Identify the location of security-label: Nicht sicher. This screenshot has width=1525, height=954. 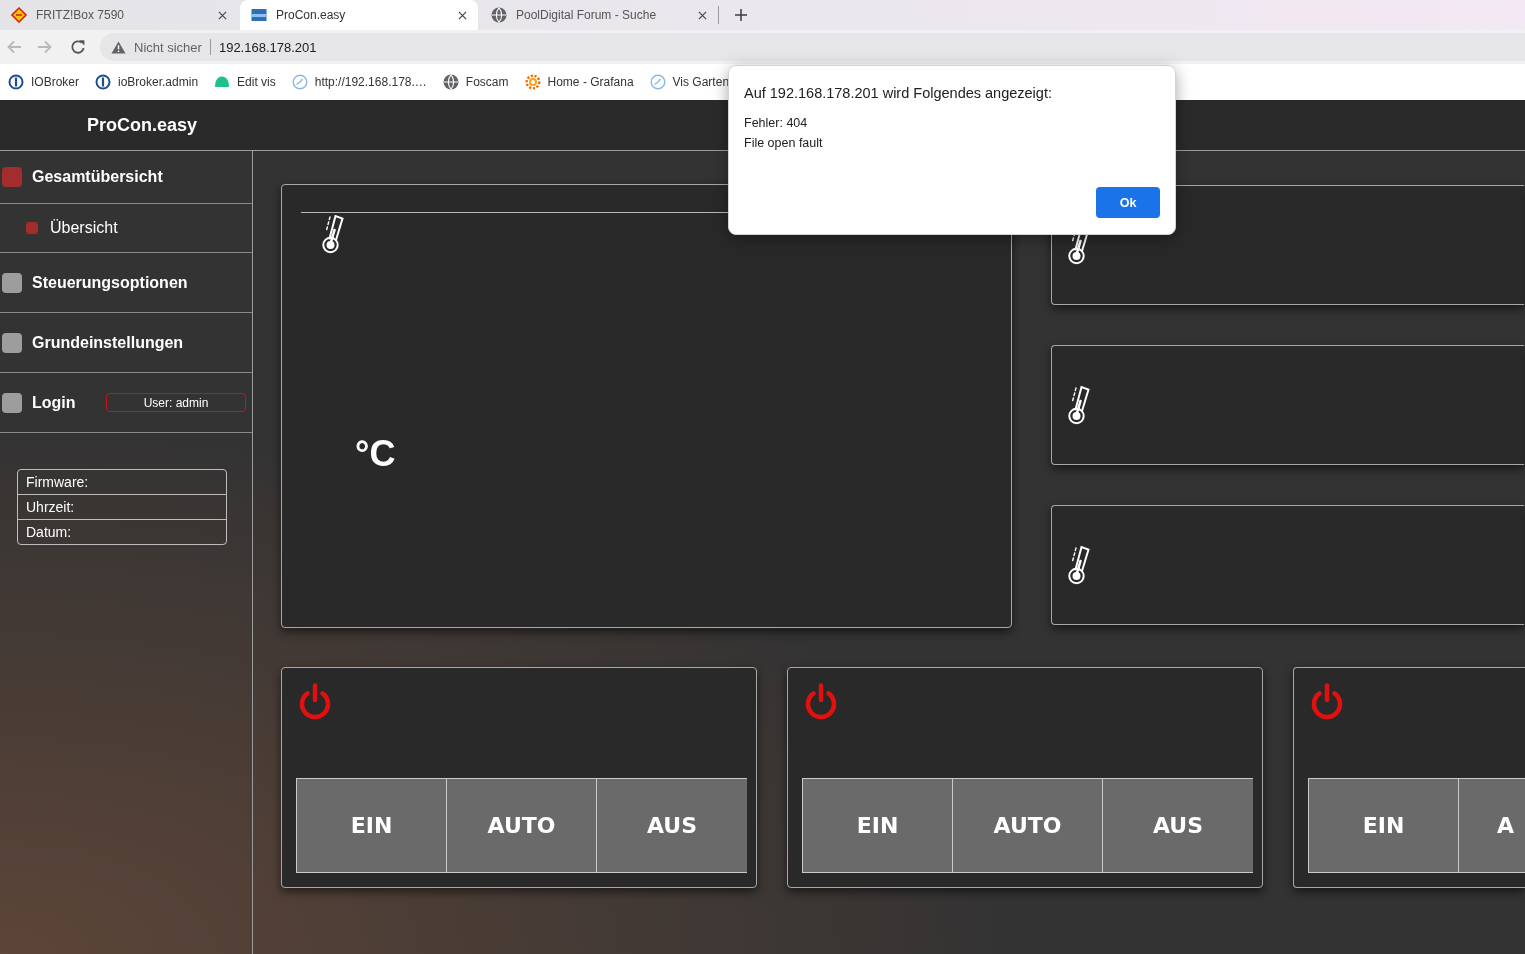
(168, 47).